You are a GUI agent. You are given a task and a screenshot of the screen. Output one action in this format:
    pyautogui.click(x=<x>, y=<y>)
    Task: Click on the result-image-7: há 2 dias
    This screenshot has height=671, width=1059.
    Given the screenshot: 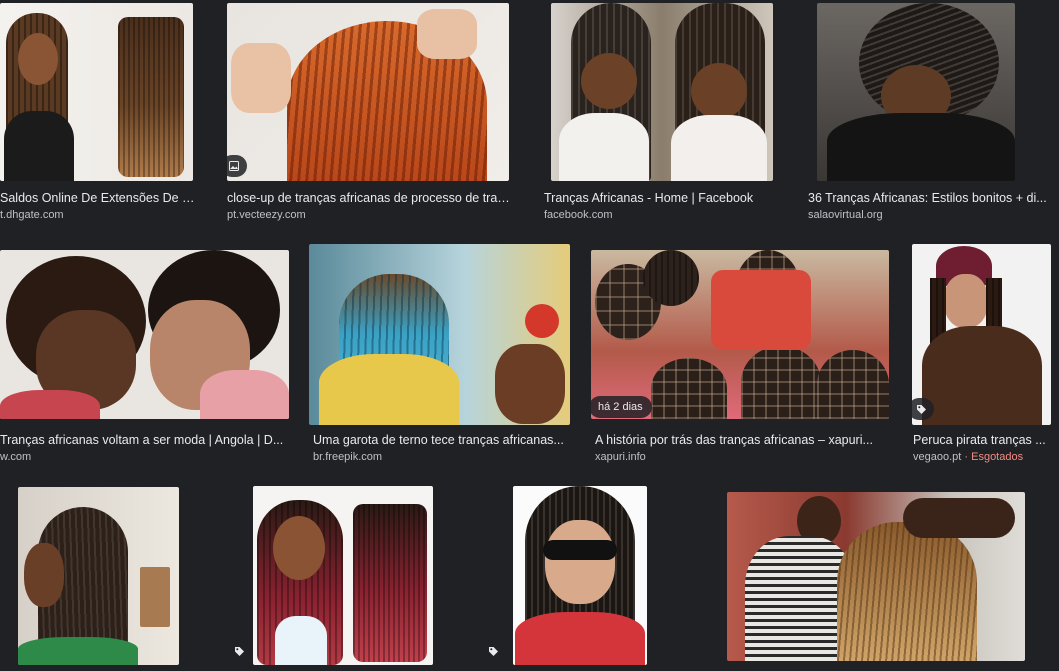 What is the action you would take?
    pyautogui.click(x=740, y=334)
    